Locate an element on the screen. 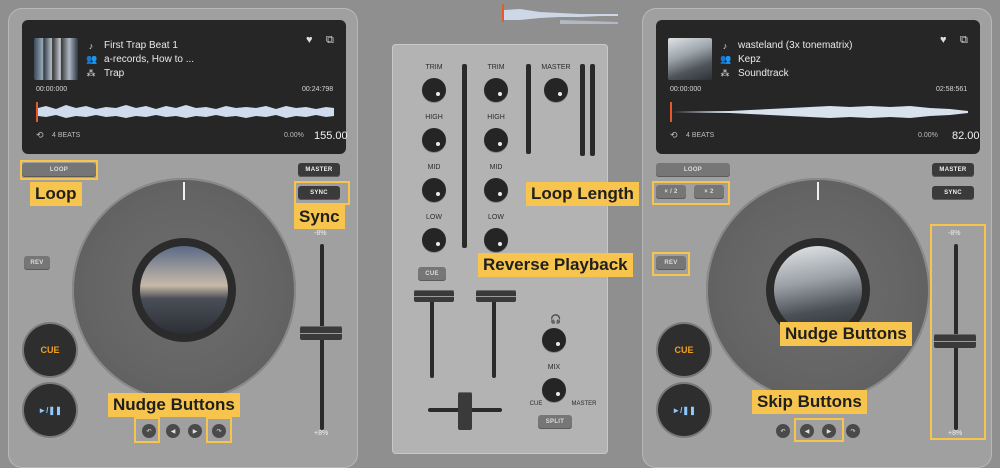  ch1-volume-track is located at coordinates (432, 336).